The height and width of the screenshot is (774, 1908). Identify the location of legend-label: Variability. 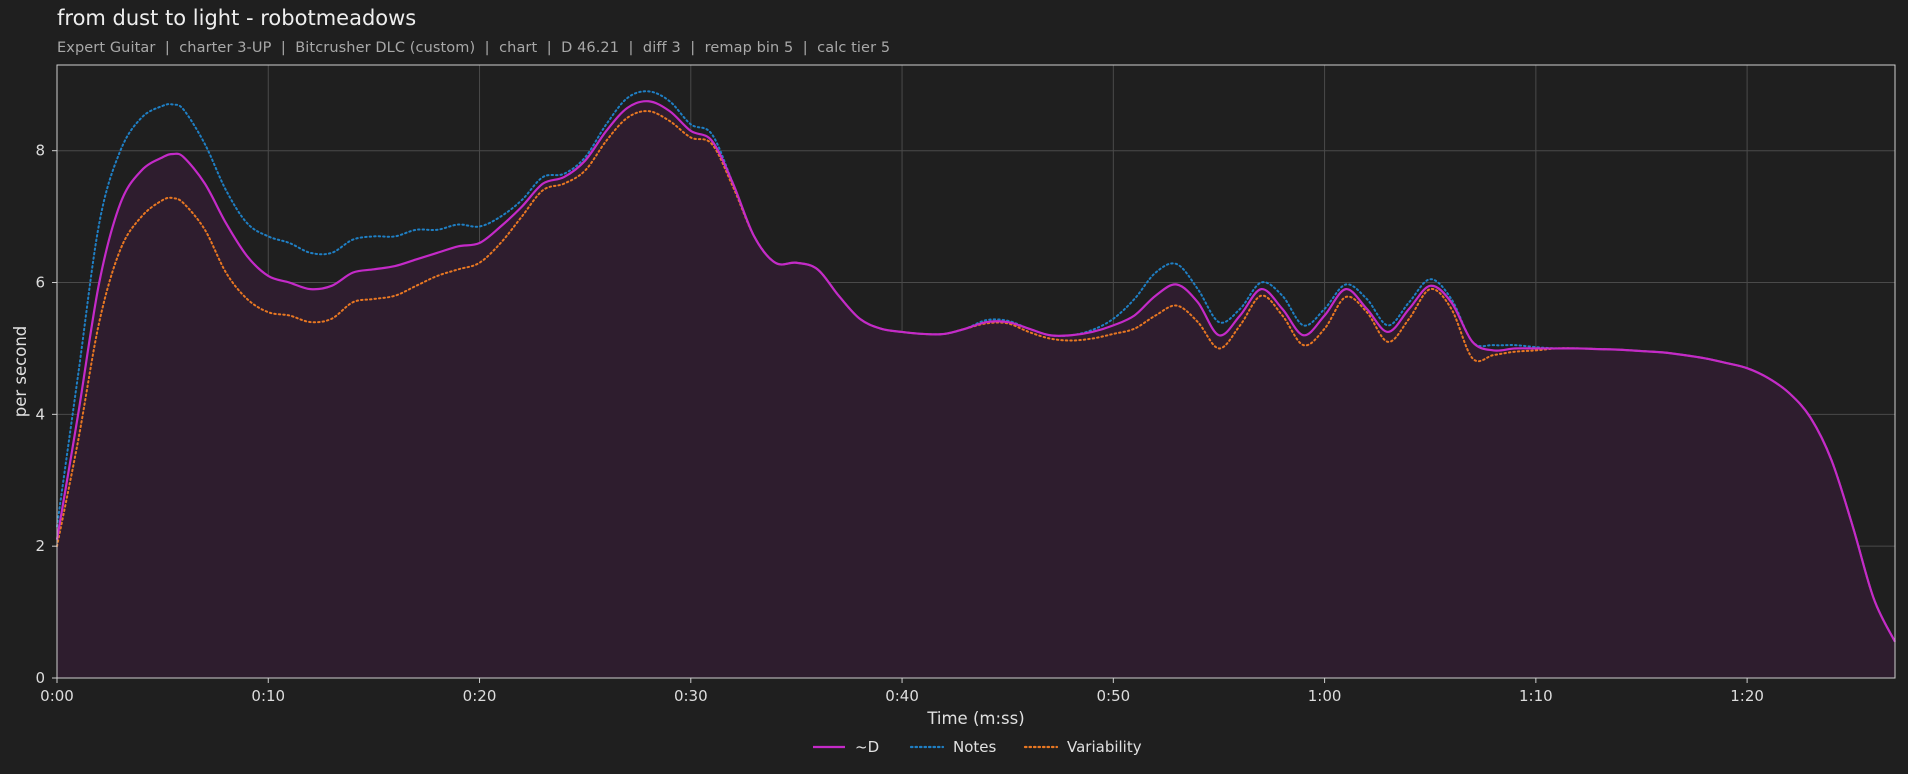
(1104, 747).